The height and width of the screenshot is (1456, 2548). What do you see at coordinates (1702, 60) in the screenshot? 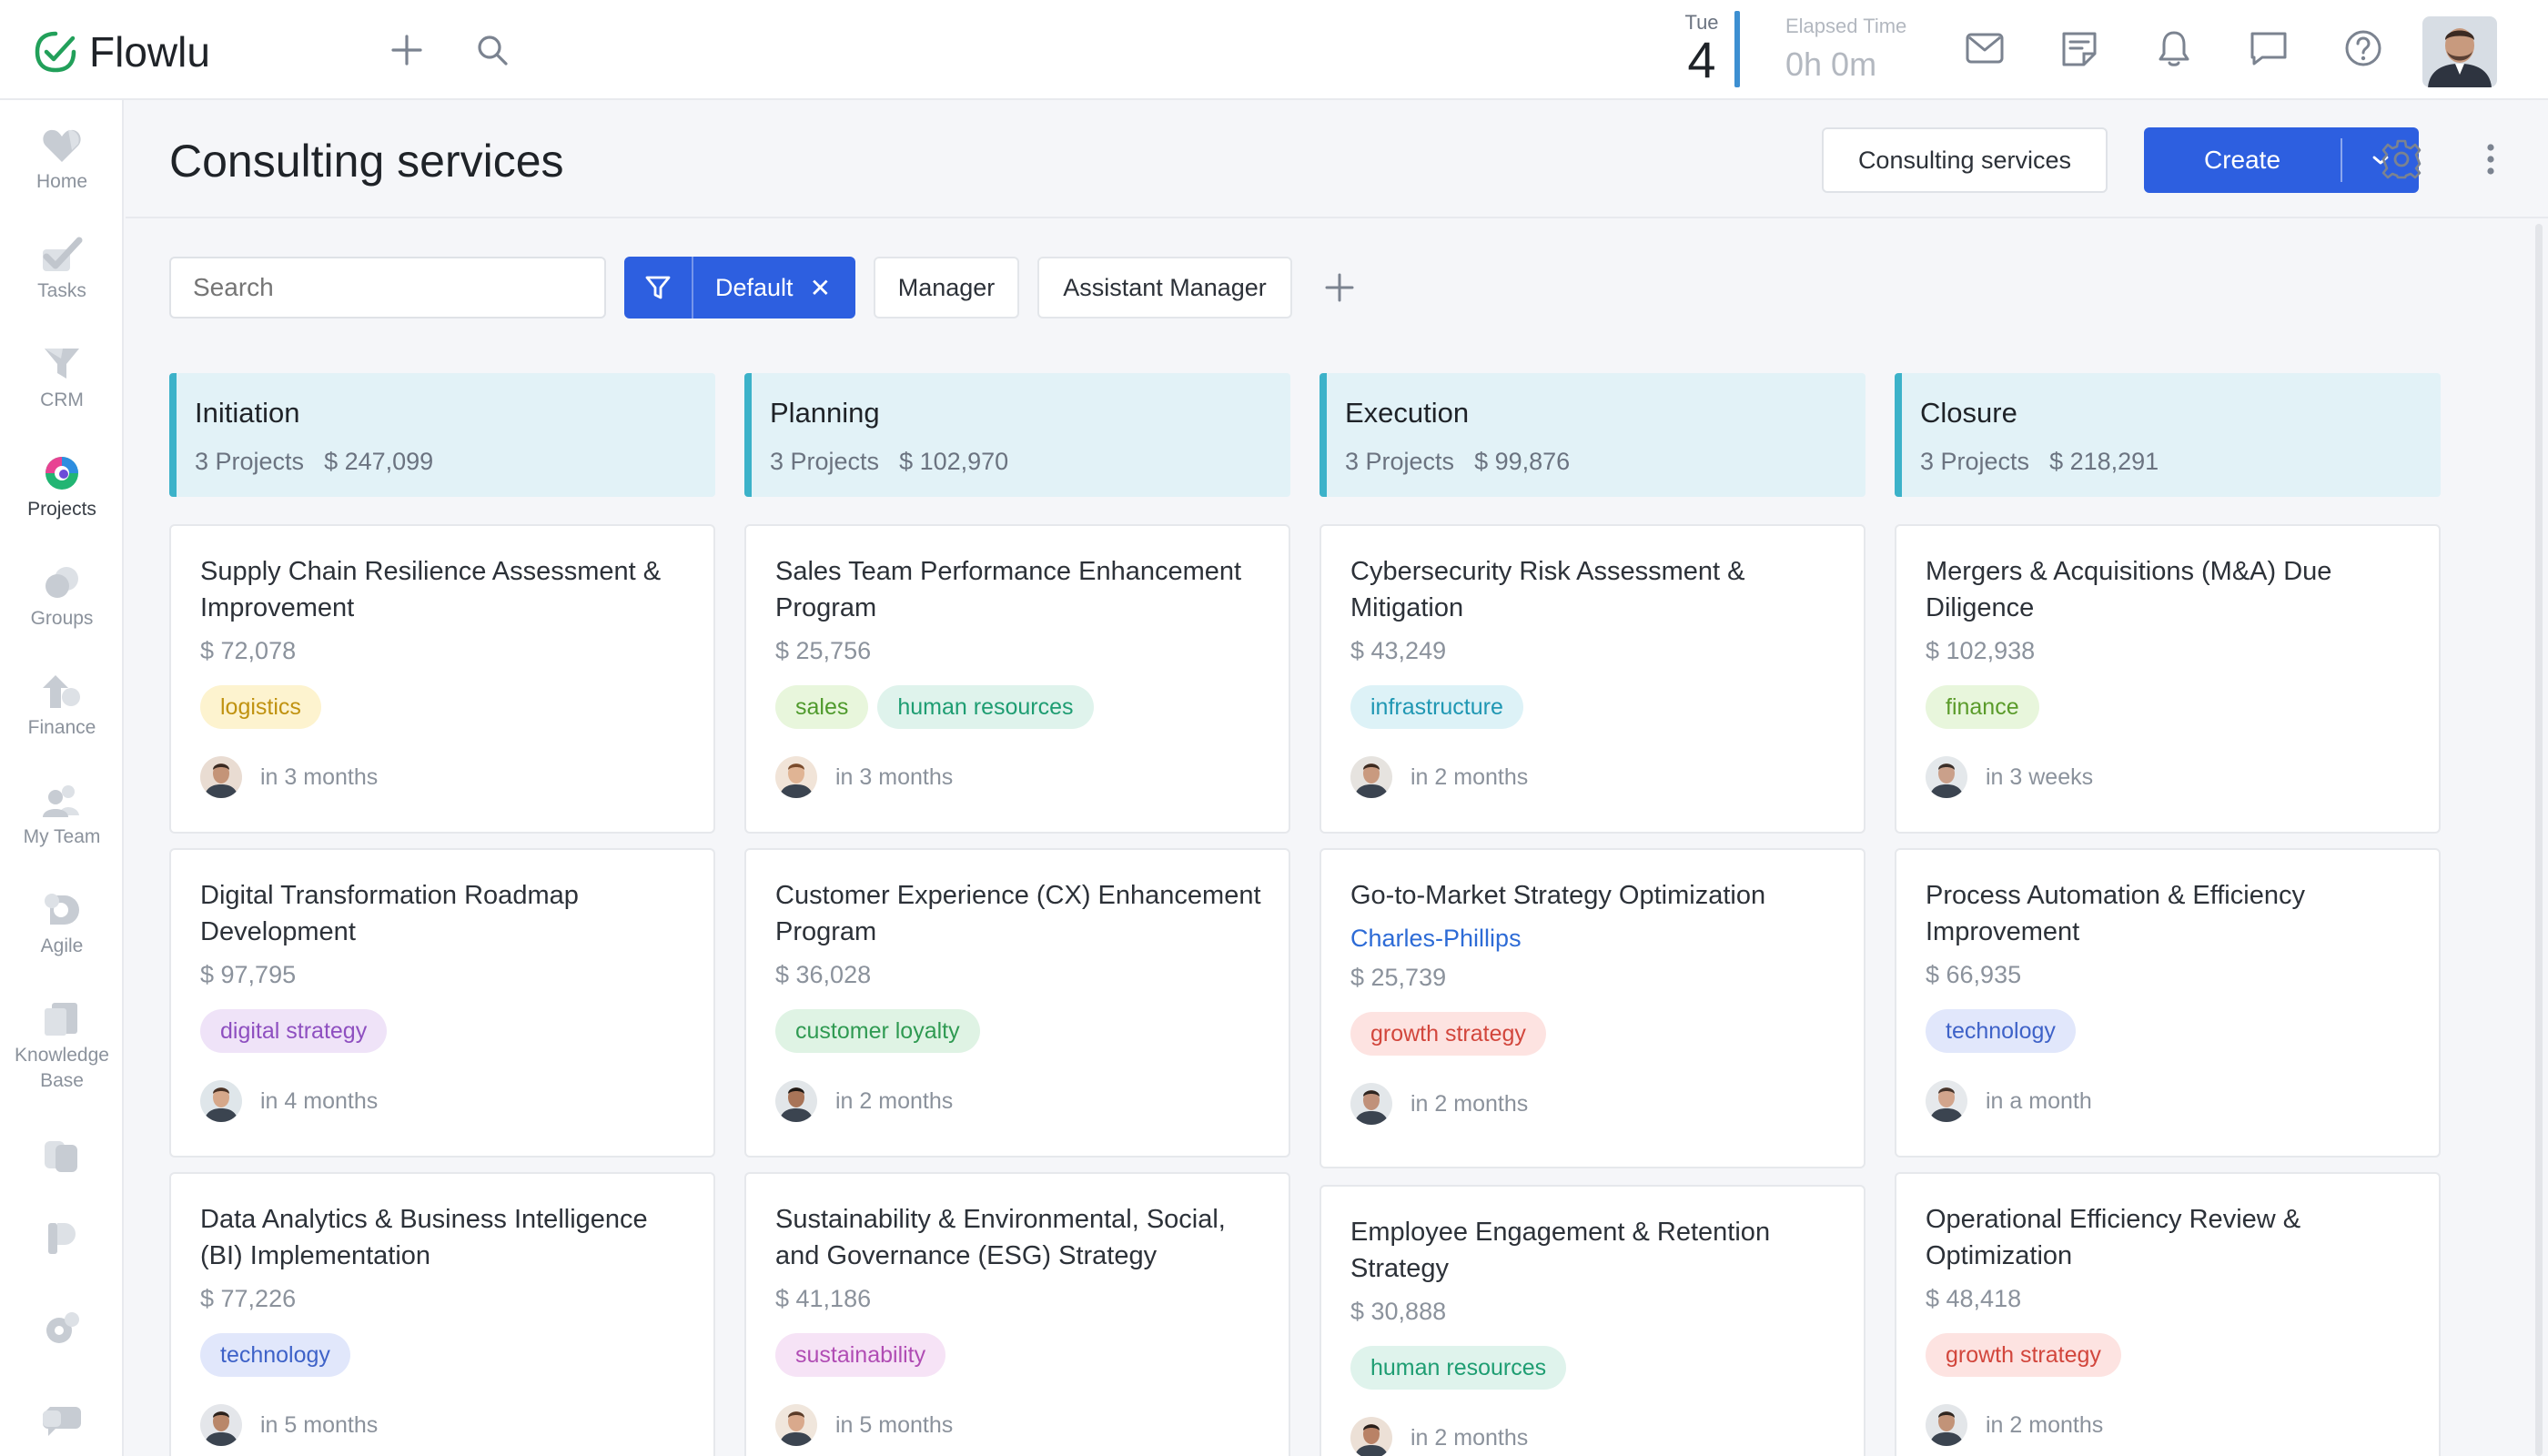
I see `date-number: 4` at bounding box center [1702, 60].